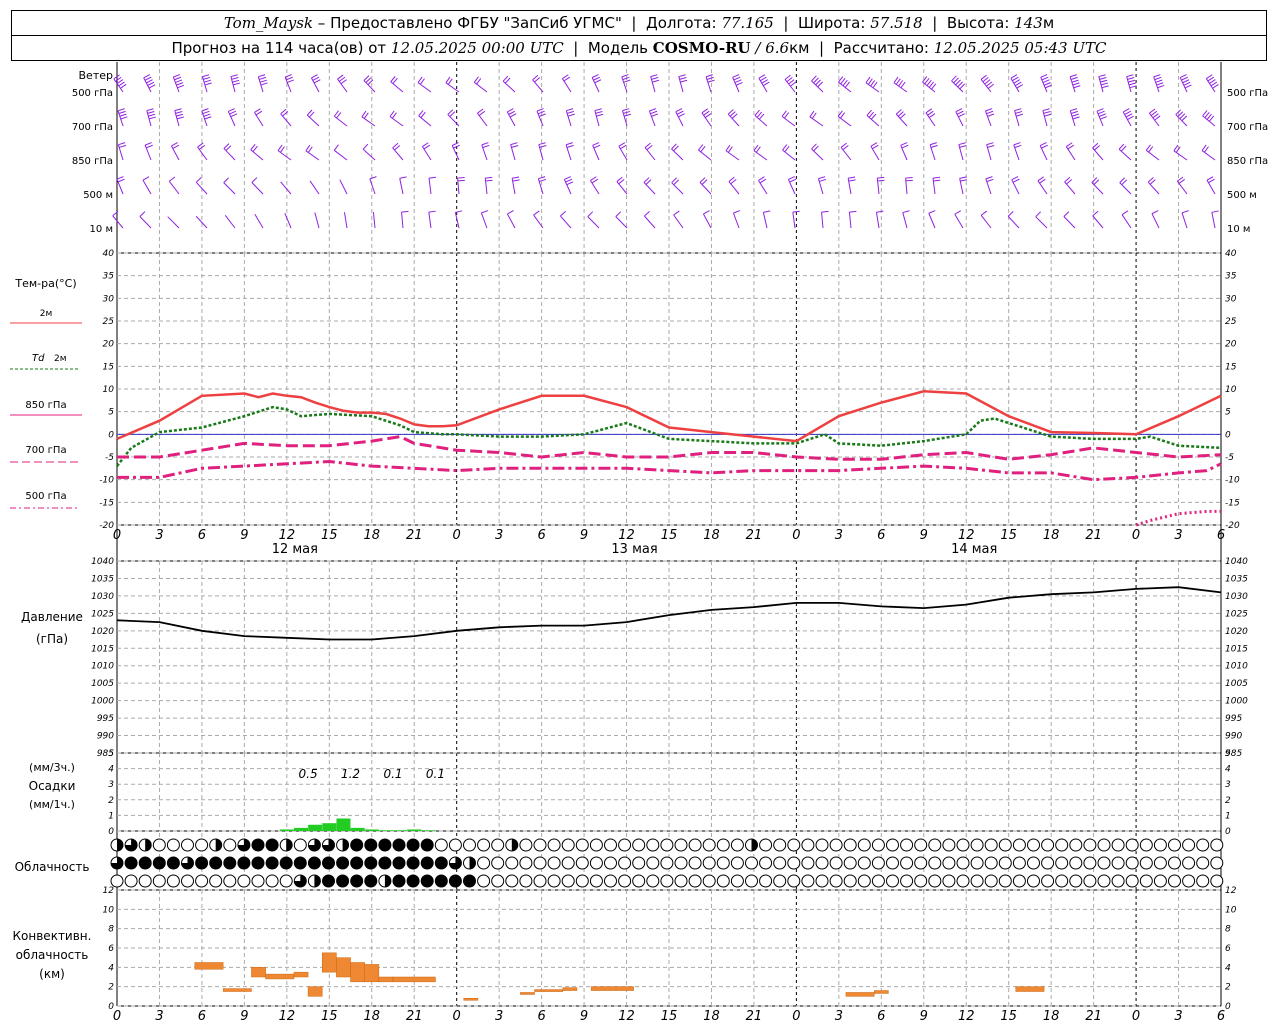 The image size is (1280, 1024). I want to click on pres-ytick-right-1005: 1005, so click(1236, 684).